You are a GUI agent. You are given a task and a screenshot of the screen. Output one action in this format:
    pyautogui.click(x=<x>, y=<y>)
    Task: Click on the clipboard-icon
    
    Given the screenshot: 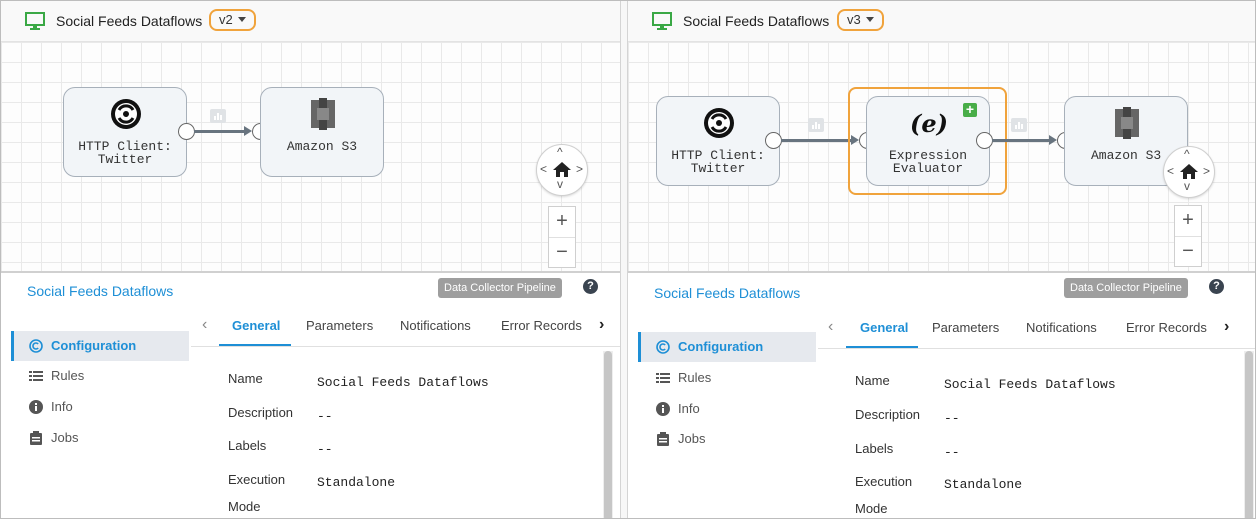 What is the action you would take?
    pyautogui.click(x=663, y=439)
    